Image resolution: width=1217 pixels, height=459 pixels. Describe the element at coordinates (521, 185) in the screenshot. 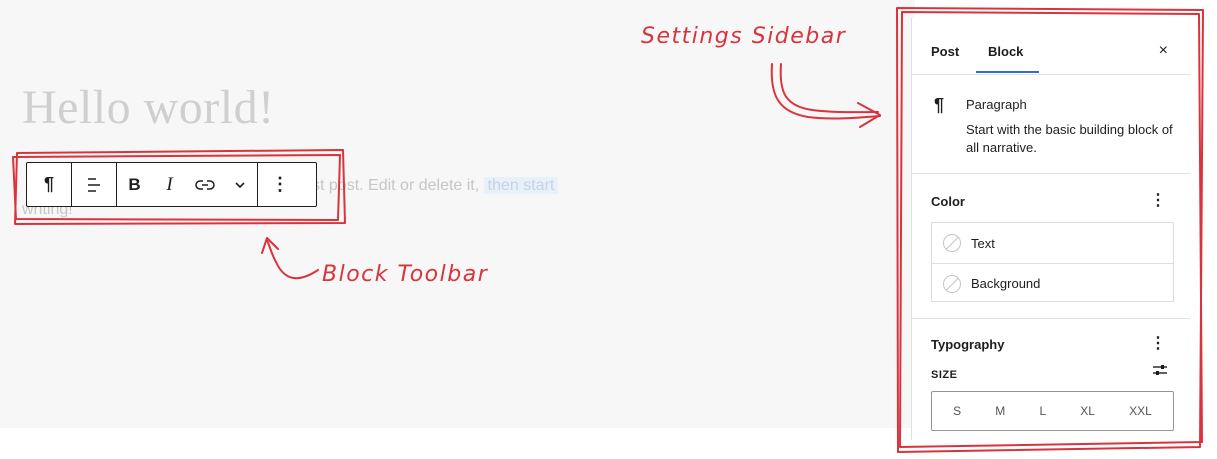

I see `selected-text: then start` at that location.